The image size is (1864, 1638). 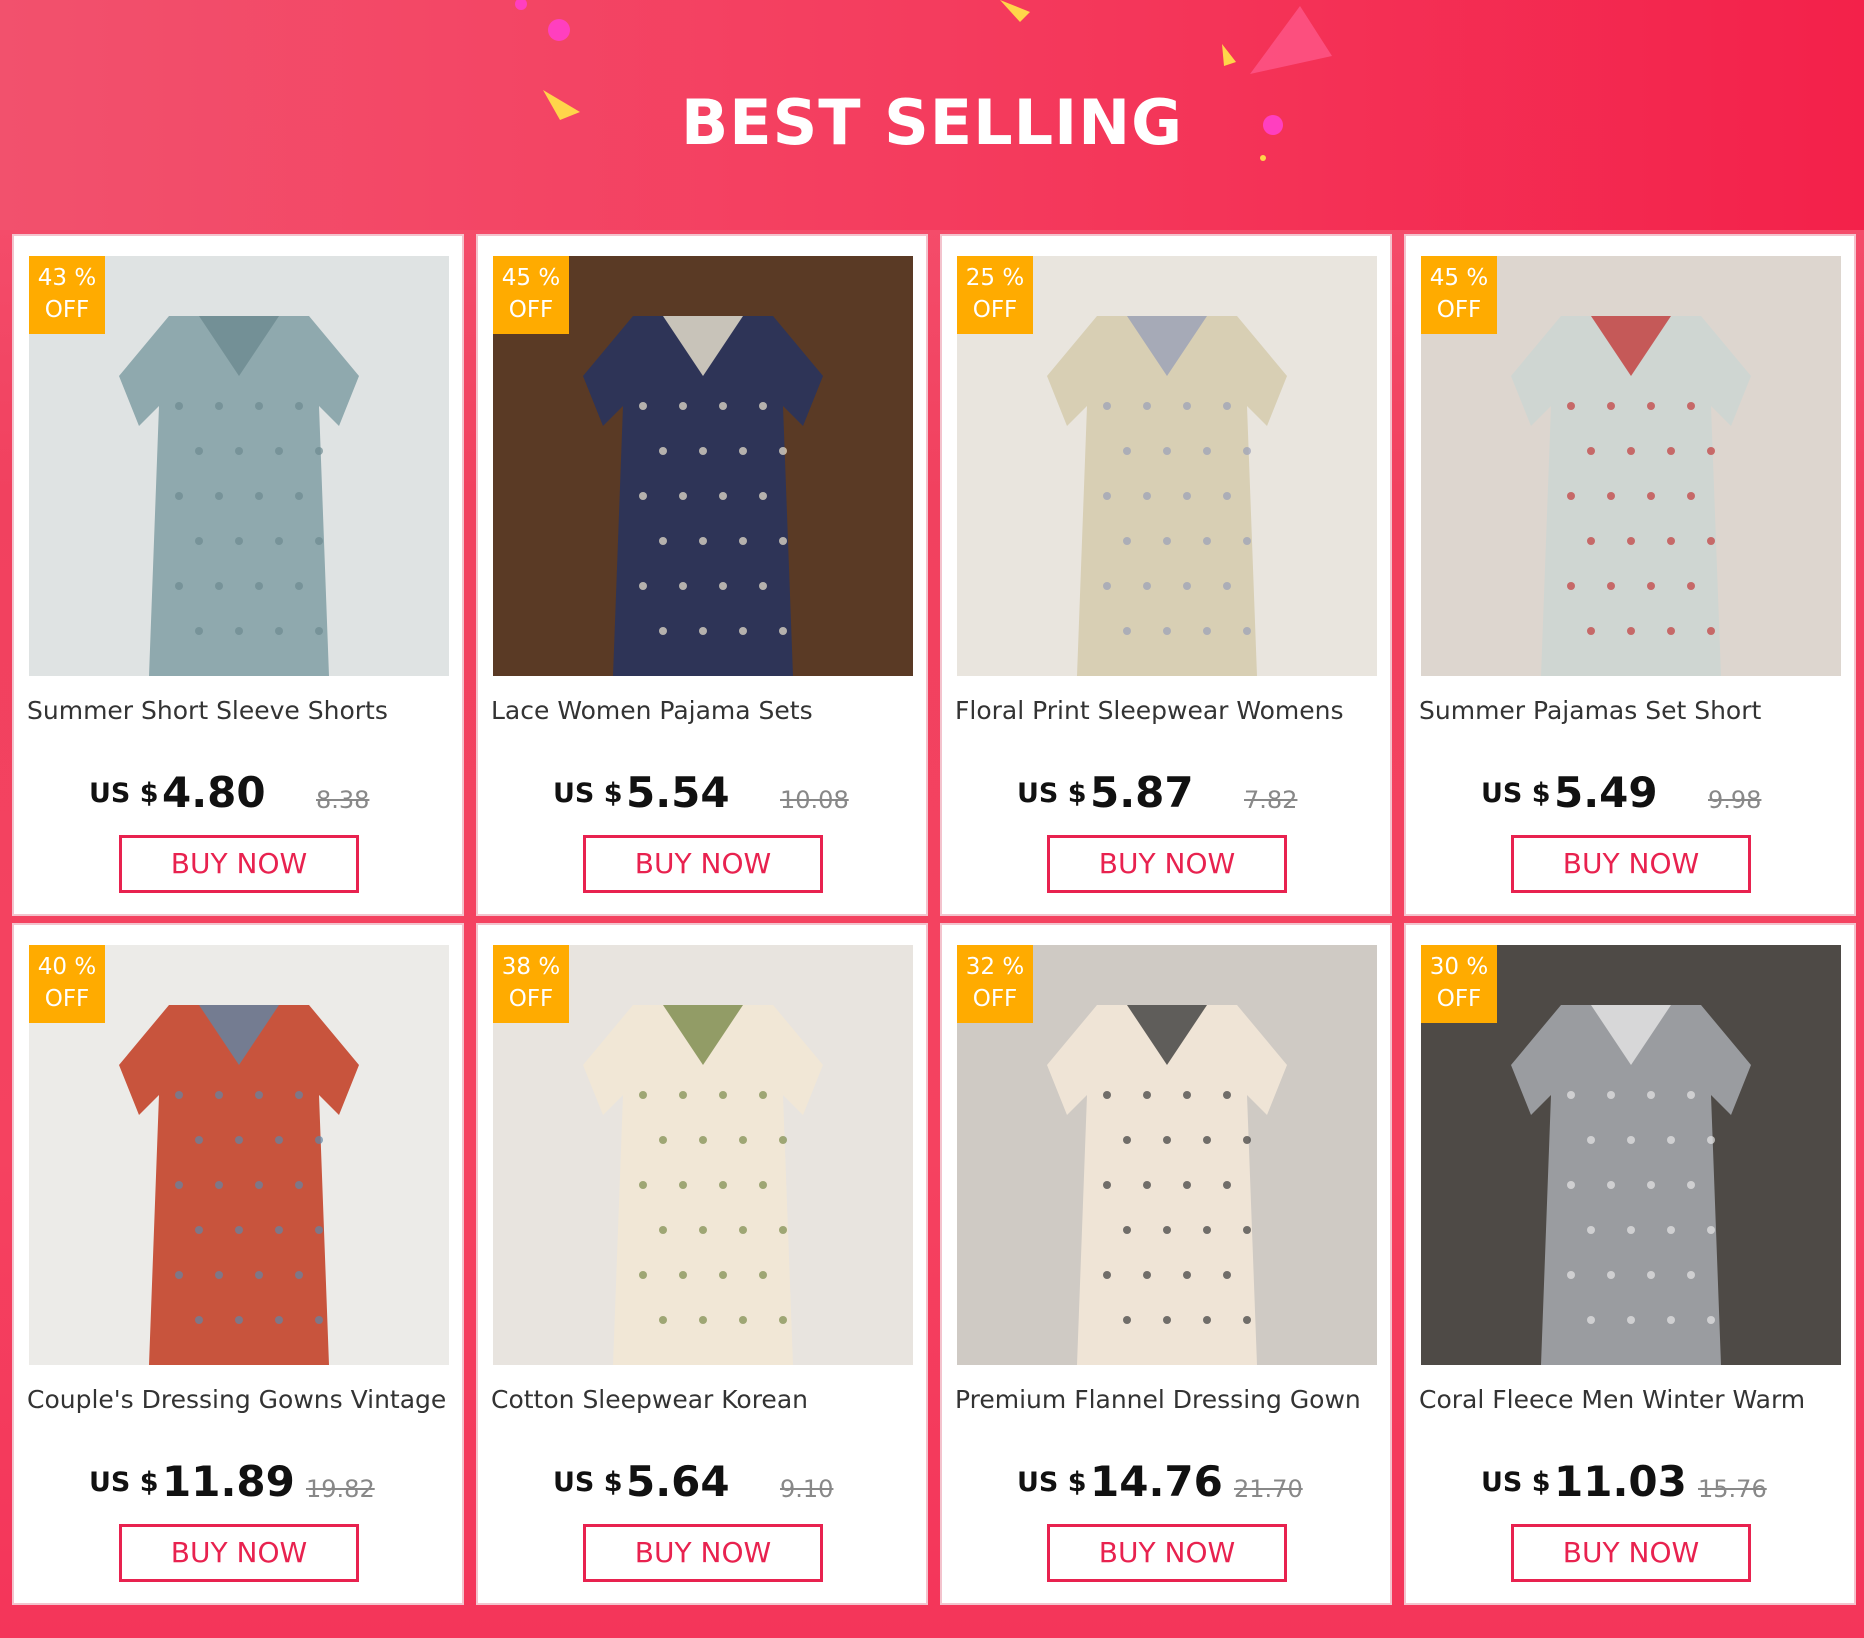 What do you see at coordinates (1459, 984) in the screenshot?
I see `discount-badge: 30 % OFF` at bounding box center [1459, 984].